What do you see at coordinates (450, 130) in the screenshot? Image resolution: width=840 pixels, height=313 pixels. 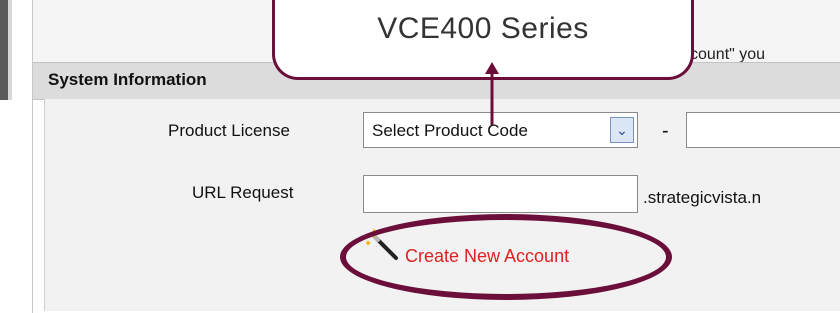 I see `product-code-select-value: Select Product Code` at bounding box center [450, 130].